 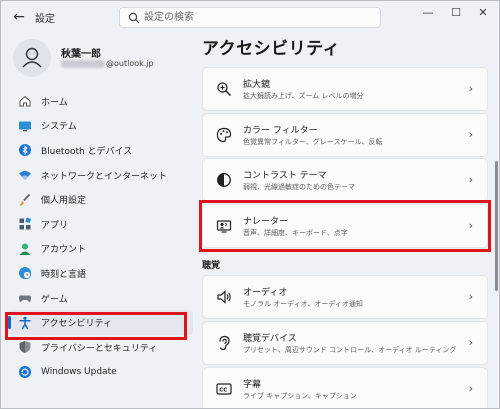 I want to click on title-bar: ← 設定 — ☐ ✕, so click(x=250, y=17).